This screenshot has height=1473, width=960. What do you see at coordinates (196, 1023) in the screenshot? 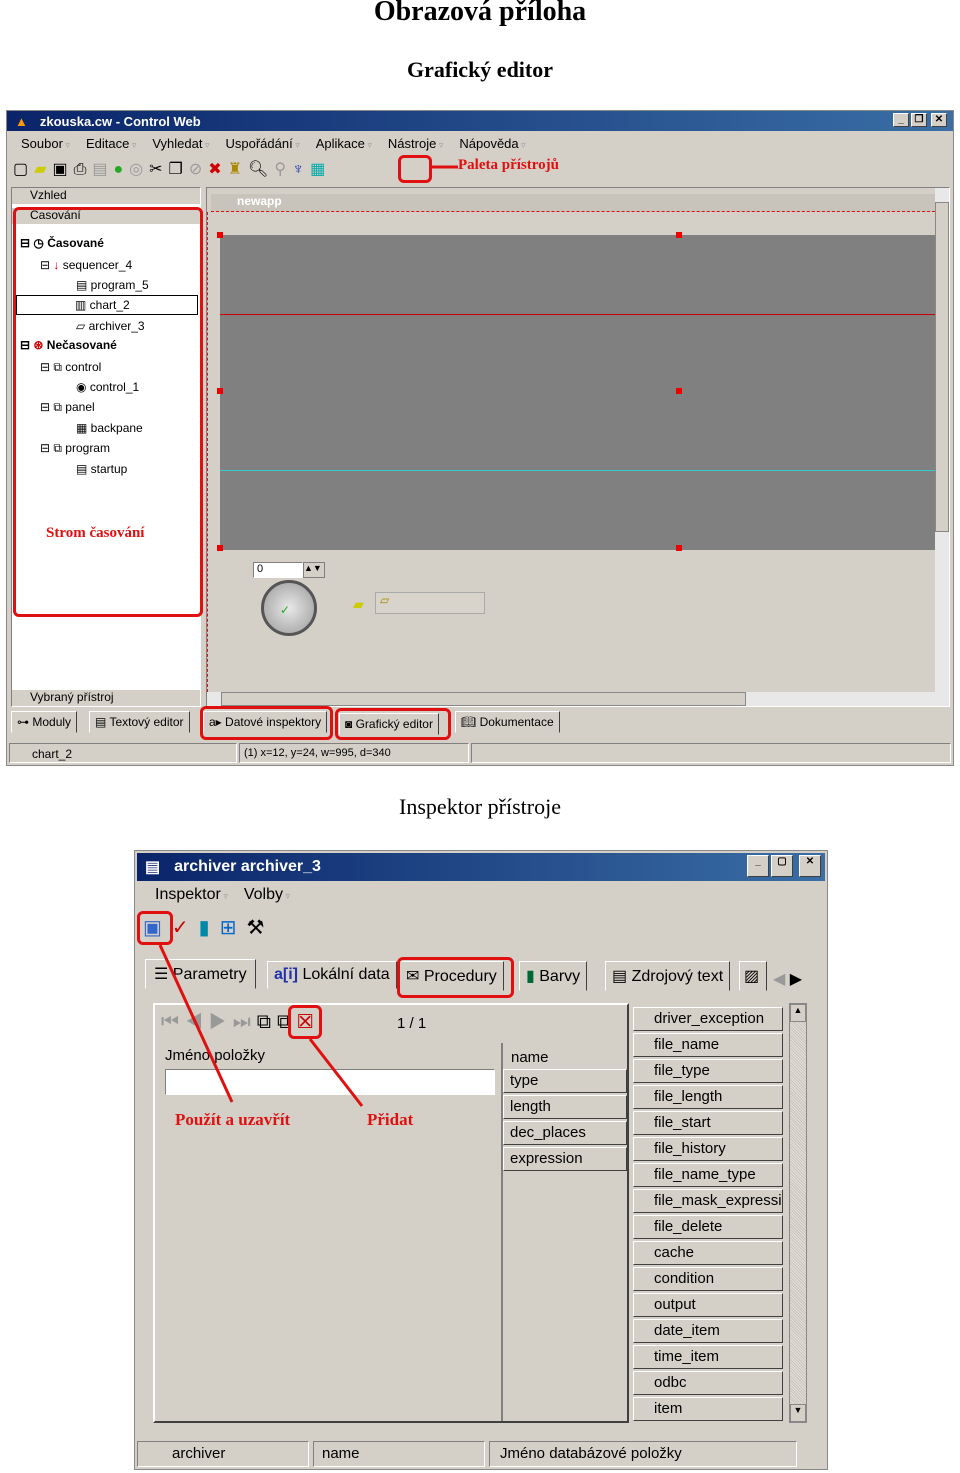
I see `apply-pointer-line` at bounding box center [196, 1023].